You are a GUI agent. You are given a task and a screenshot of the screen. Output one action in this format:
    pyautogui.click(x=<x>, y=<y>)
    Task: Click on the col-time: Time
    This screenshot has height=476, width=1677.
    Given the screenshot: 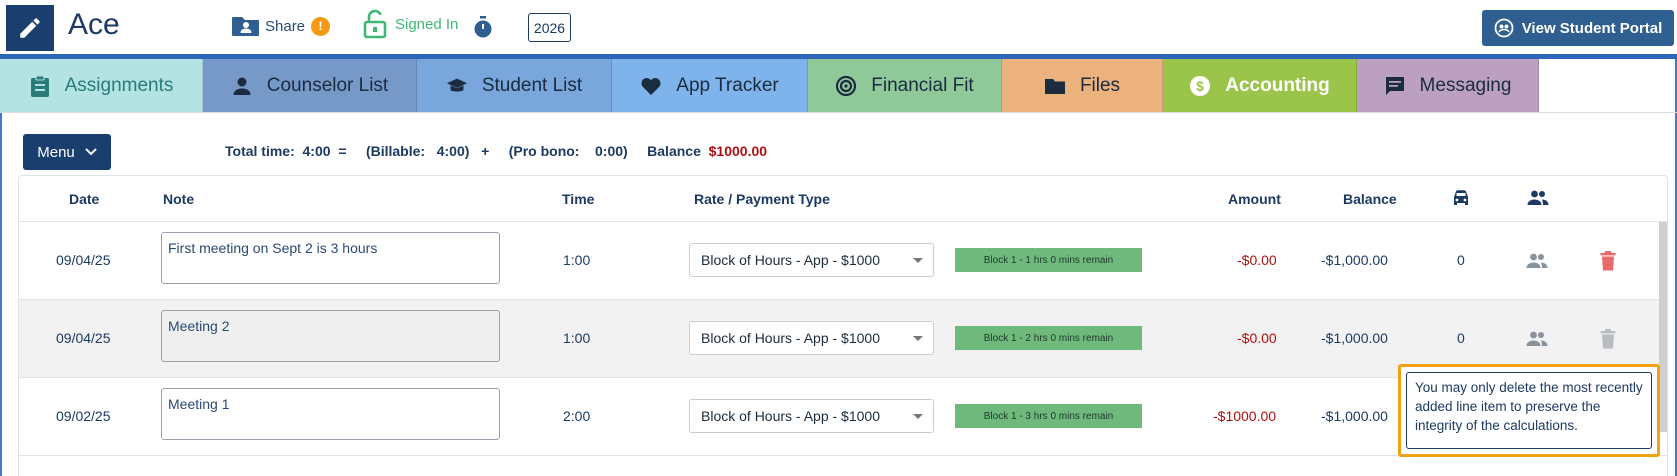 What is the action you would take?
    pyautogui.click(x=578, y=199)
    